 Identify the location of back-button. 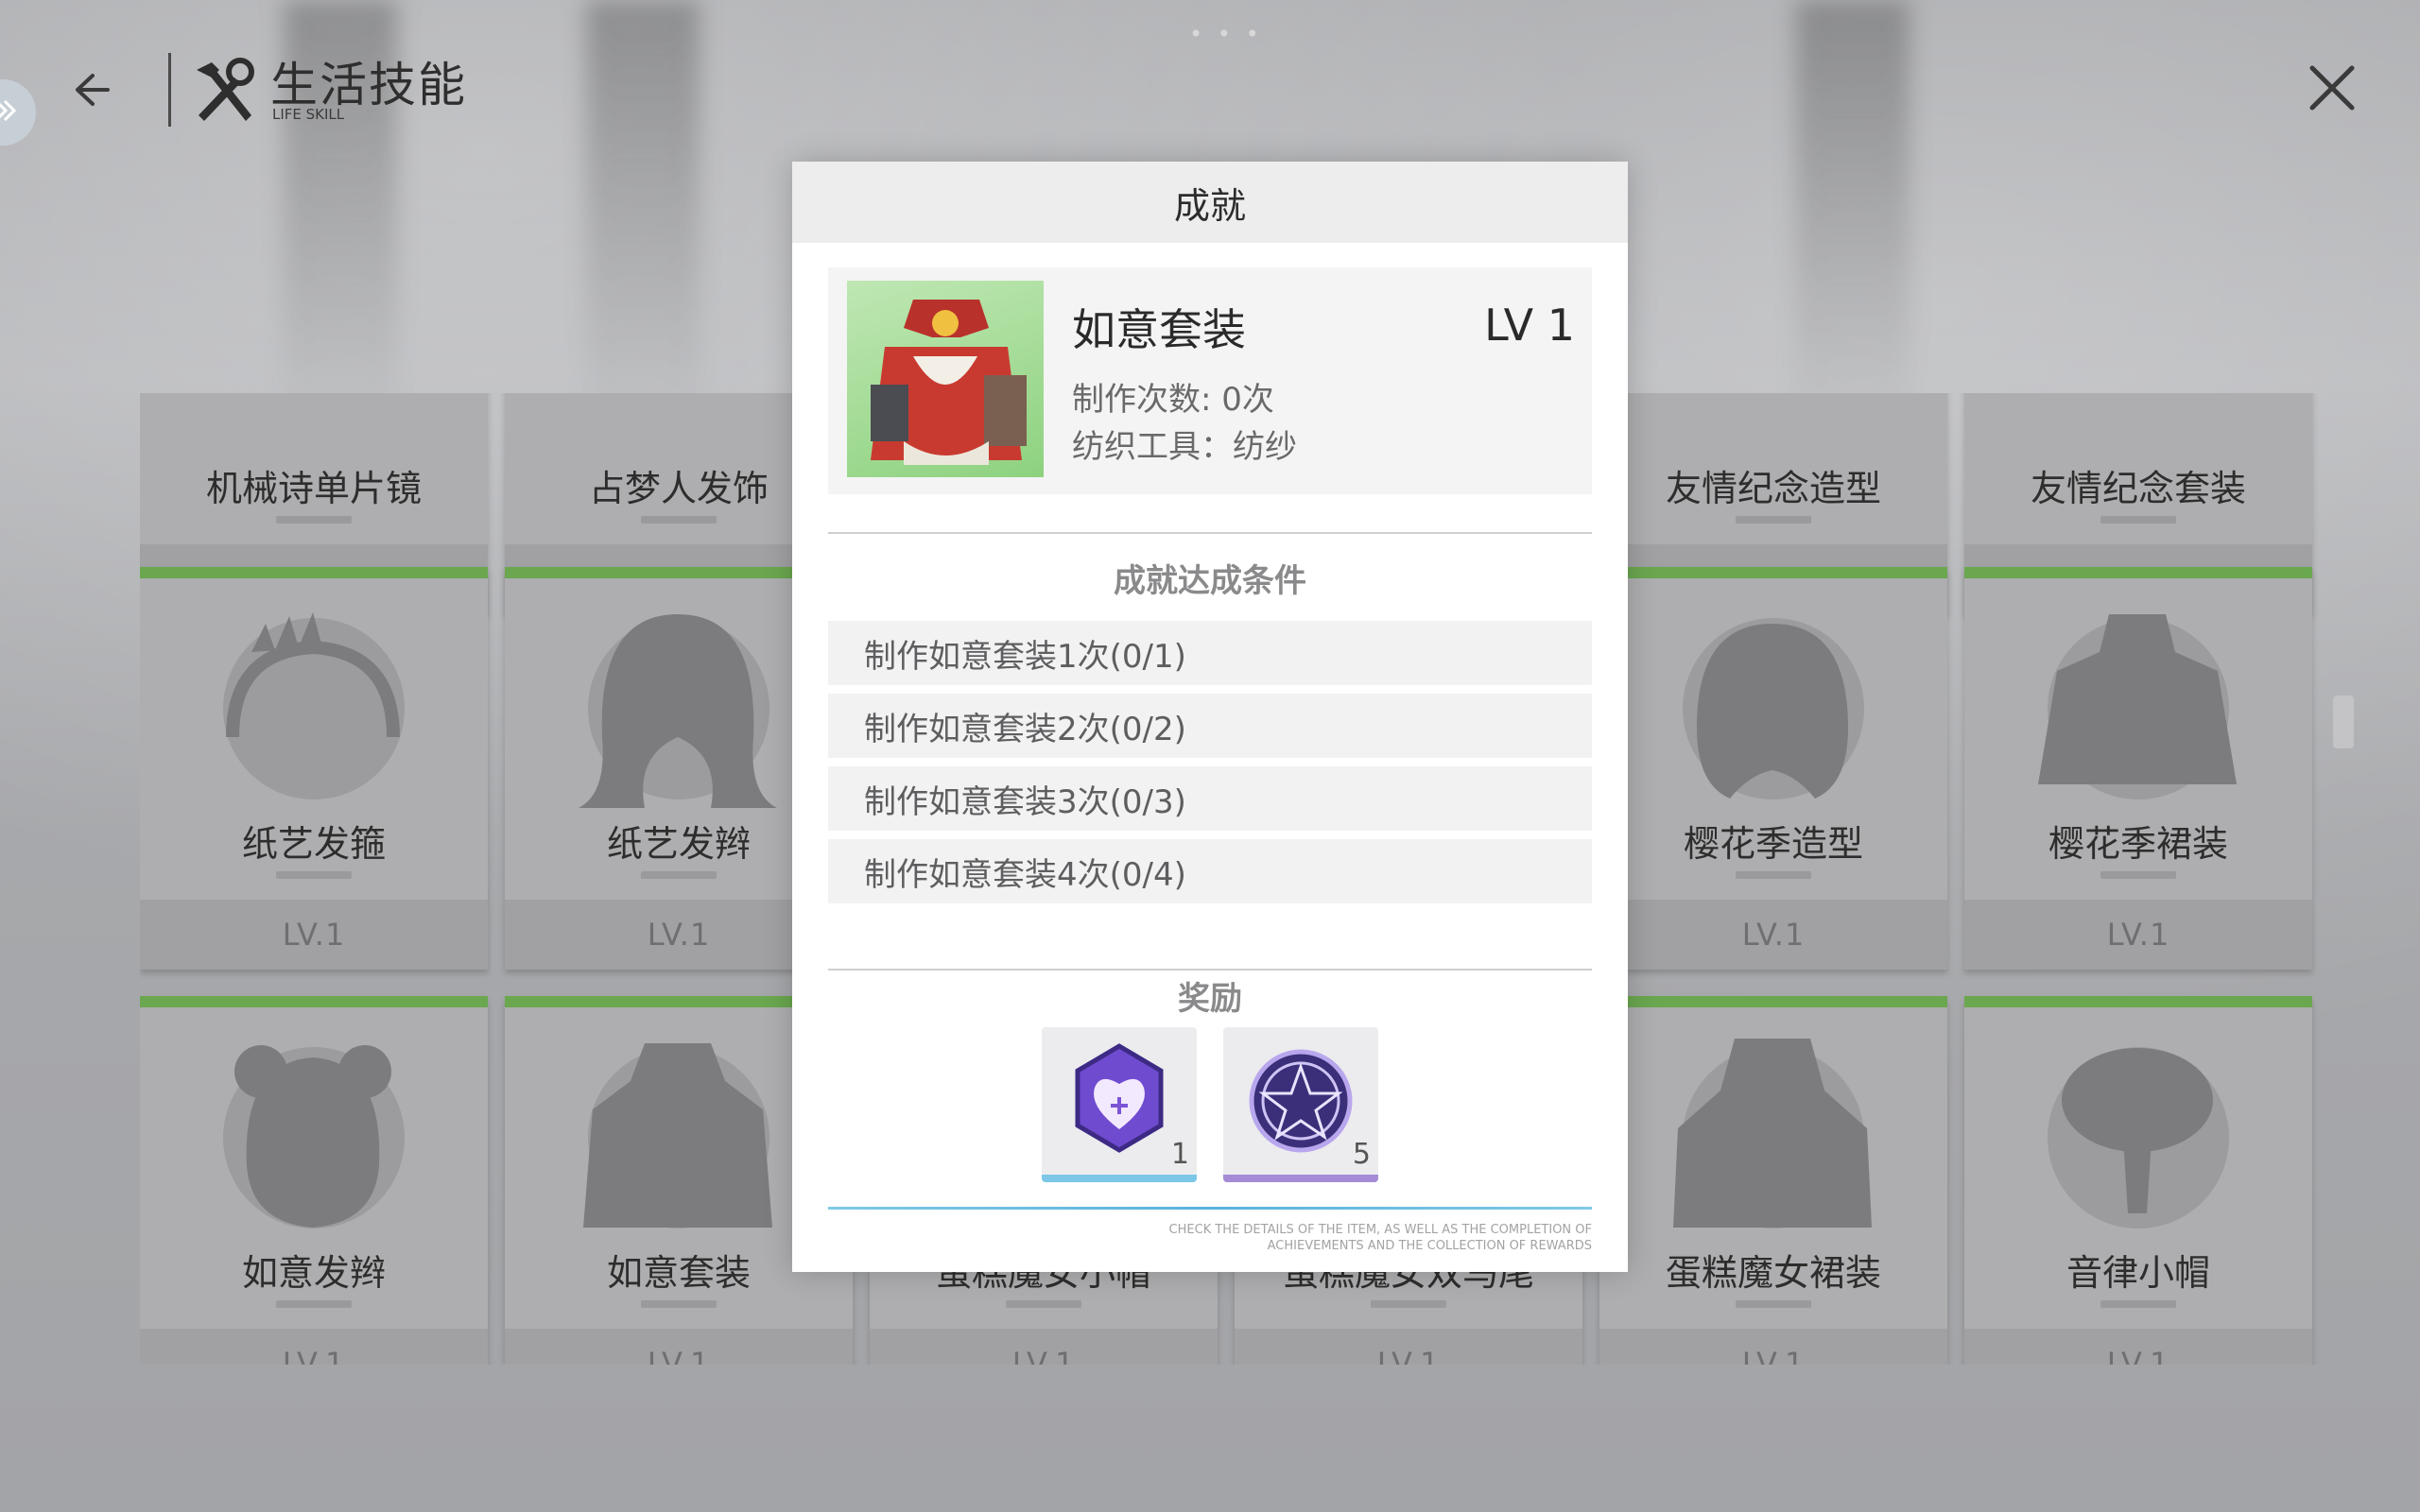
(90, 92).